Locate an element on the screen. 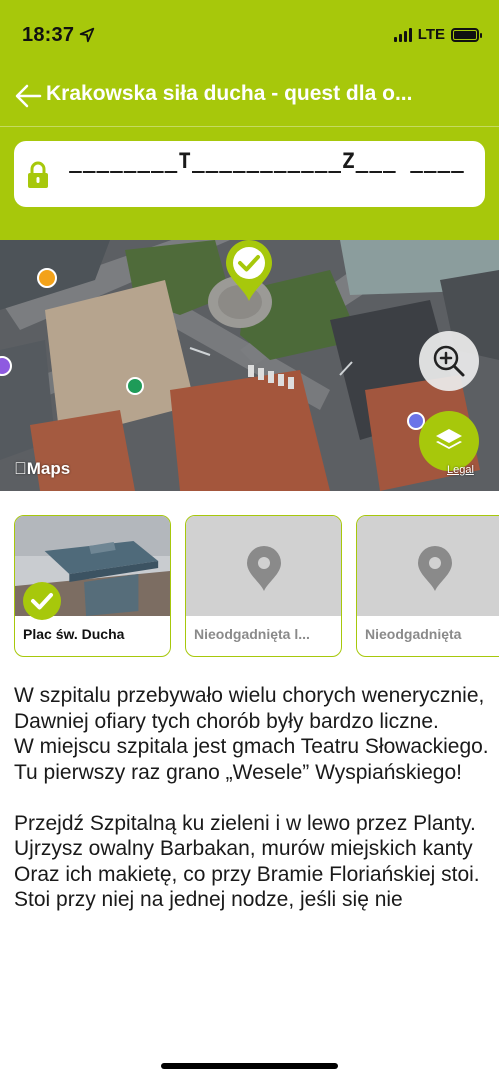 Image resolution: width=499 pixels, height=1080 pixels. header-divider is located at coordinates (249, 126).